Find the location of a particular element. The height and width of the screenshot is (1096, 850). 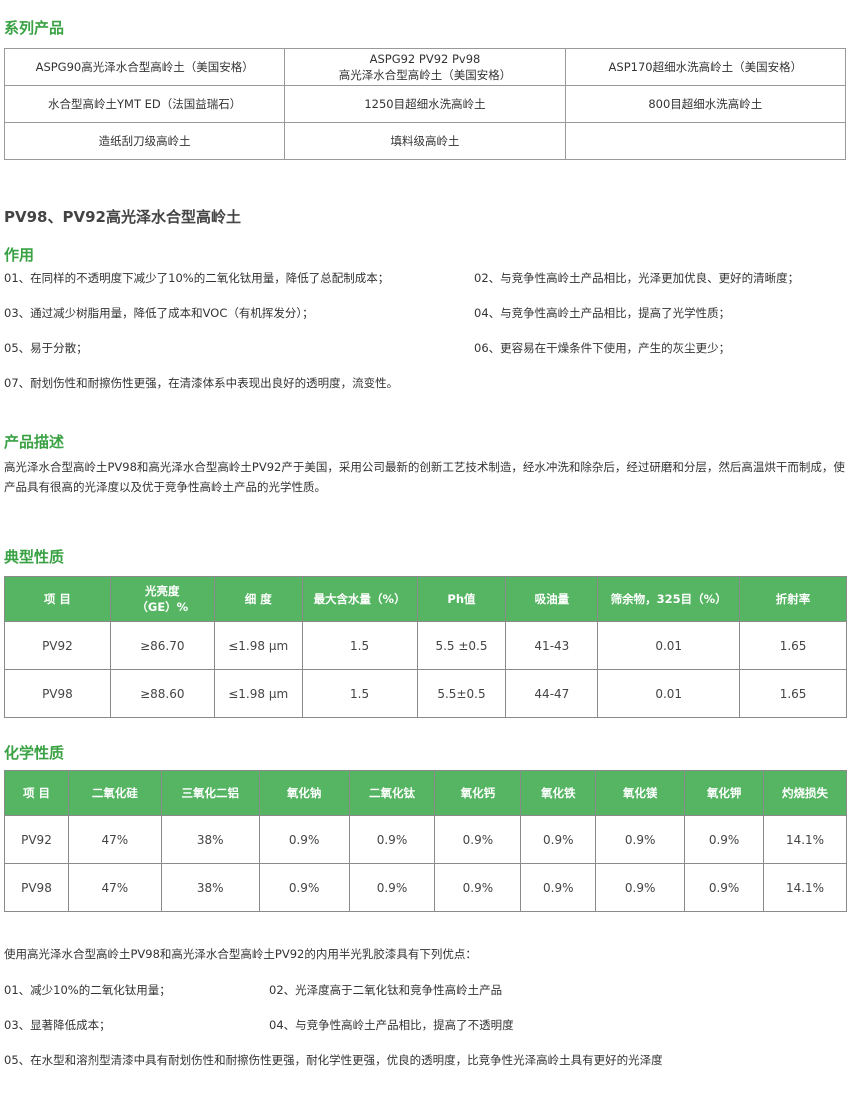

chemical-header-cell: 氧化钠 is located at coordinates (304, 793).